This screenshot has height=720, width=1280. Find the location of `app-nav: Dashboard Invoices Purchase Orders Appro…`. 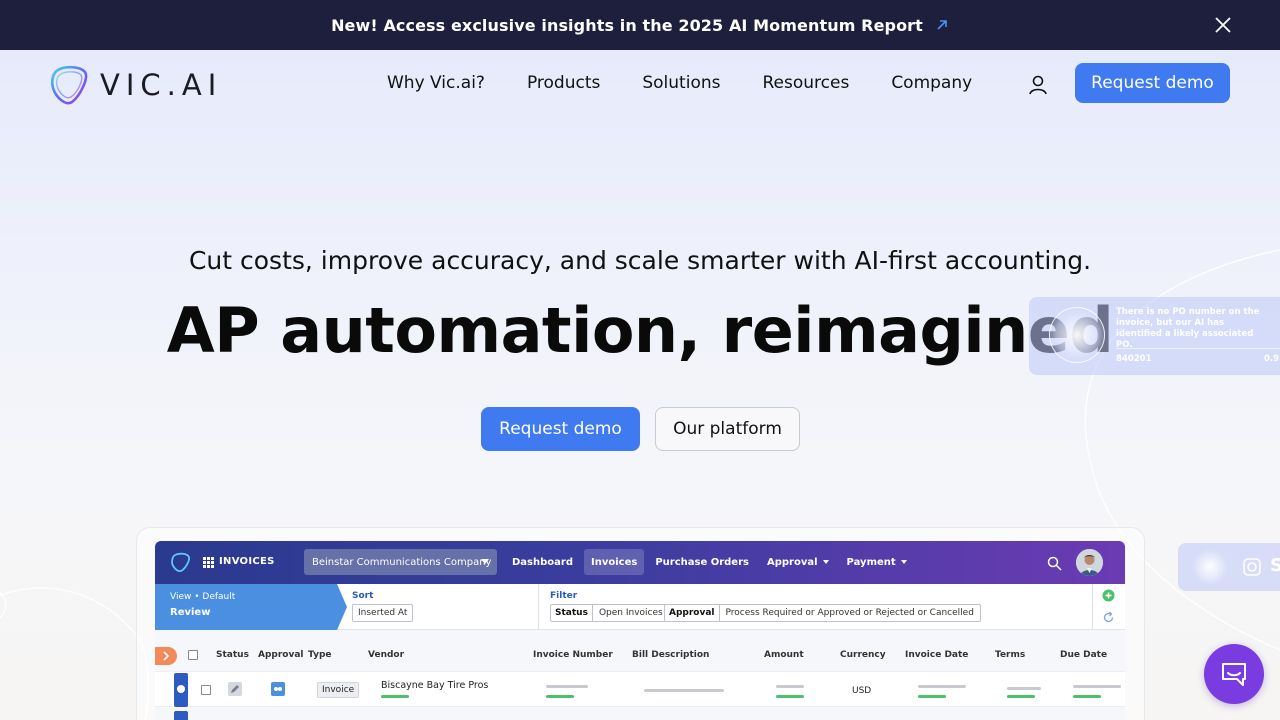

app-nav: Dashboard Invoices Purchase Orders Appro… is located at coordinates (709, 562).